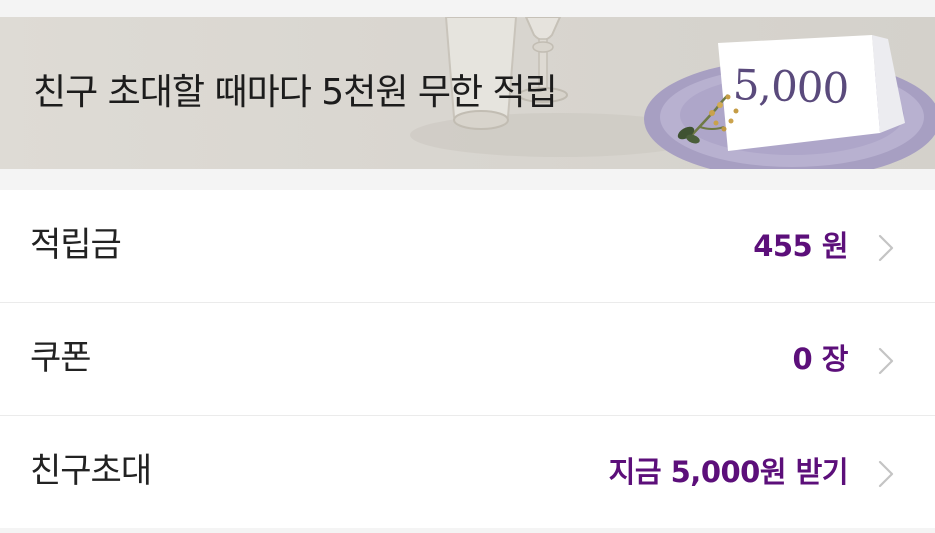 This screenshot has width=935, height=533. Describe the element at coordinates (791, 86) in the screenshot. I see `place-card-amount: 5,000` at that location.